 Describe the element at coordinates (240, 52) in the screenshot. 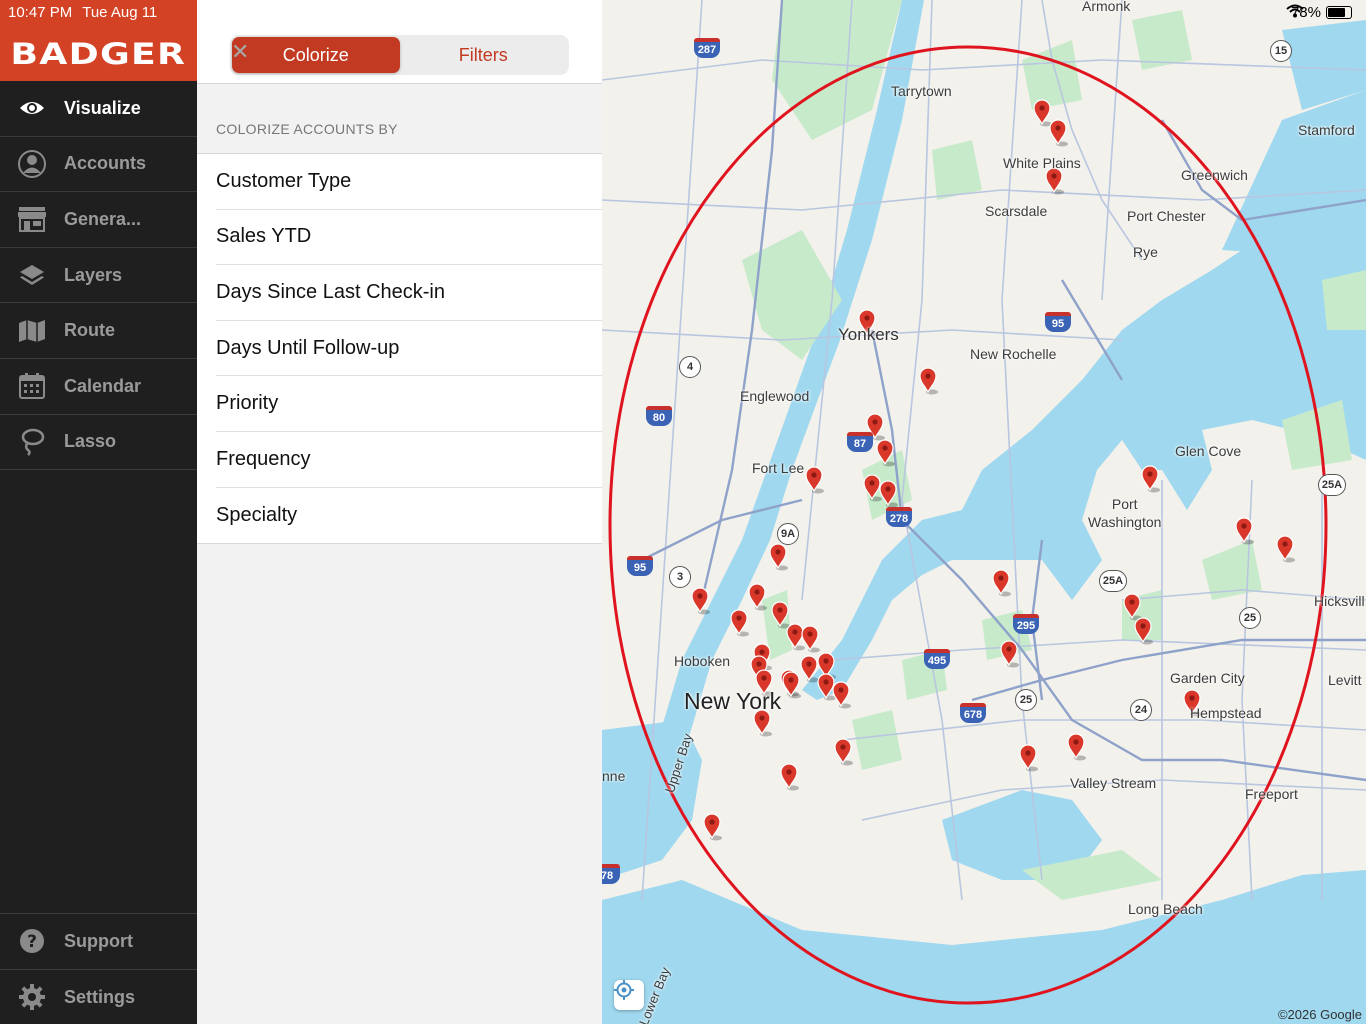

I see `close-icon: ✕` at that location.